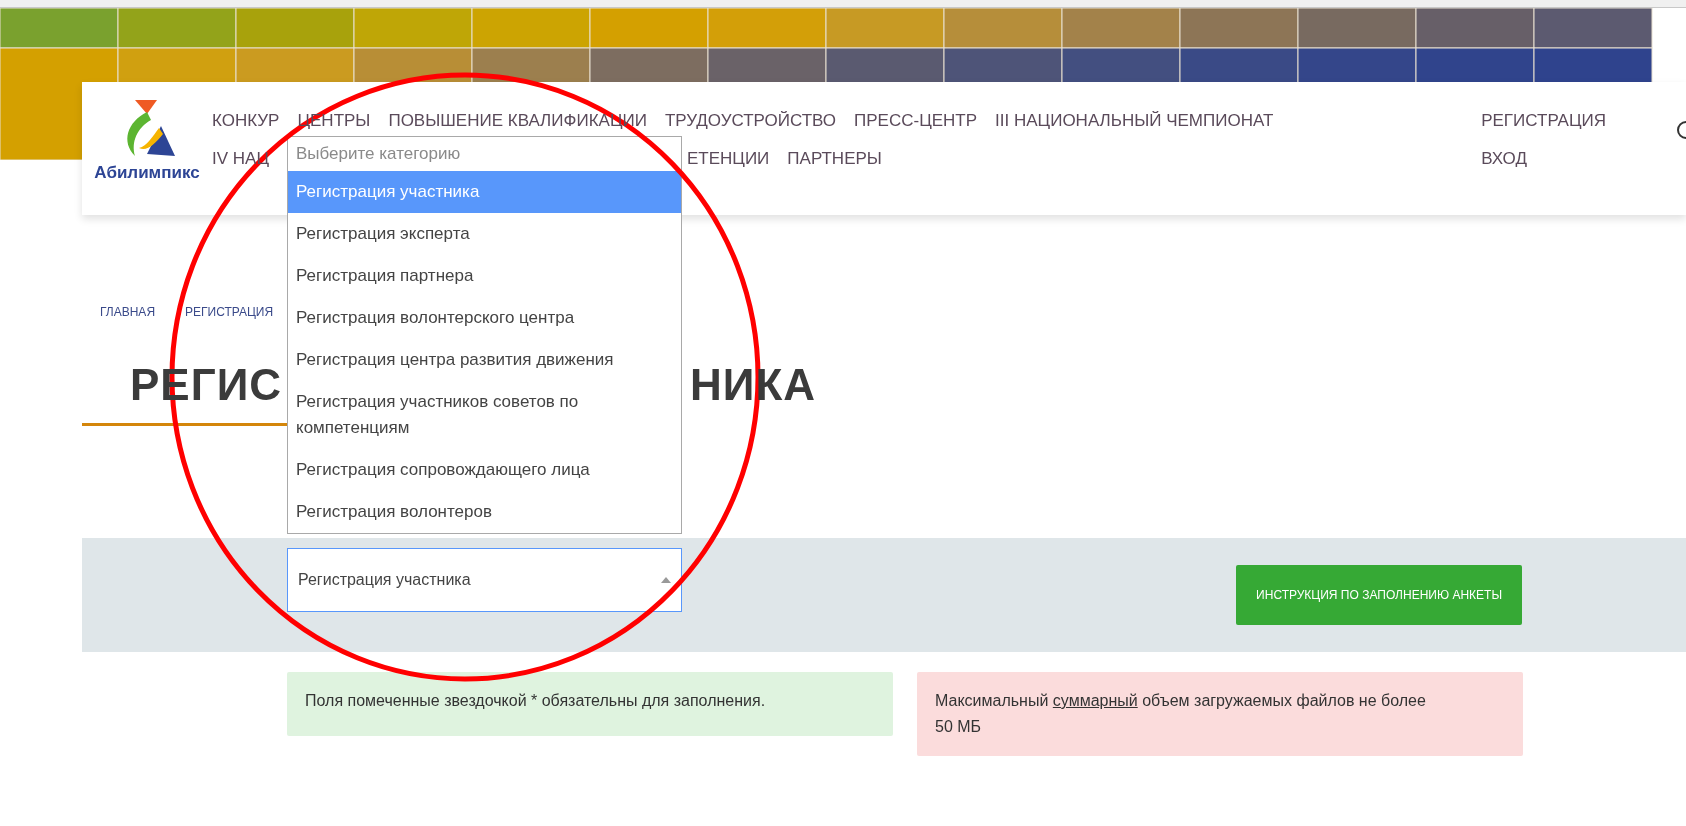 The image size is (1686, 826). Describe the element at coordinates (750, 121) in the screenshot. I see `nav-link: ТРУДОУСТРОЙСТВО` at that location.